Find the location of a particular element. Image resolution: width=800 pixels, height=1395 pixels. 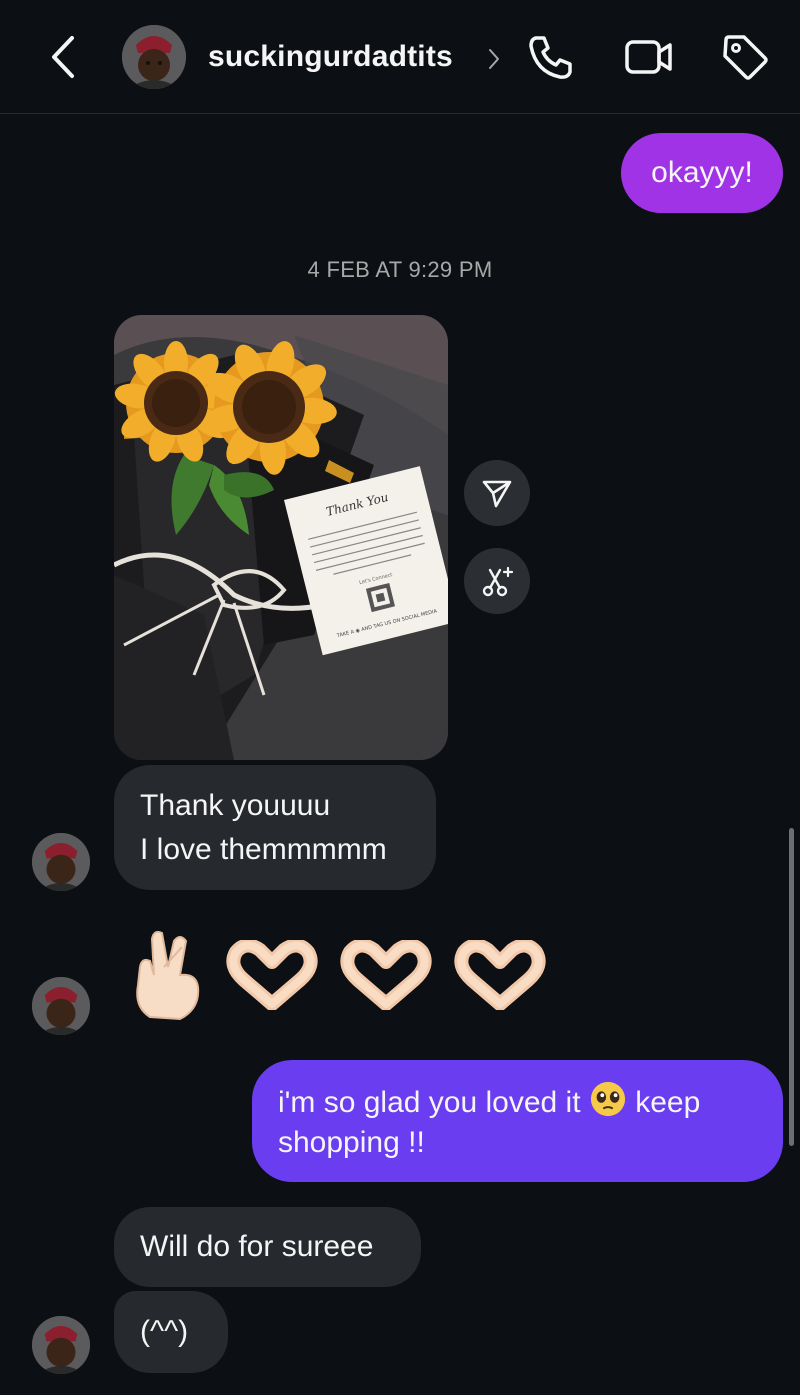

pleading-face-emoji is located at coordinates (608, 1098).